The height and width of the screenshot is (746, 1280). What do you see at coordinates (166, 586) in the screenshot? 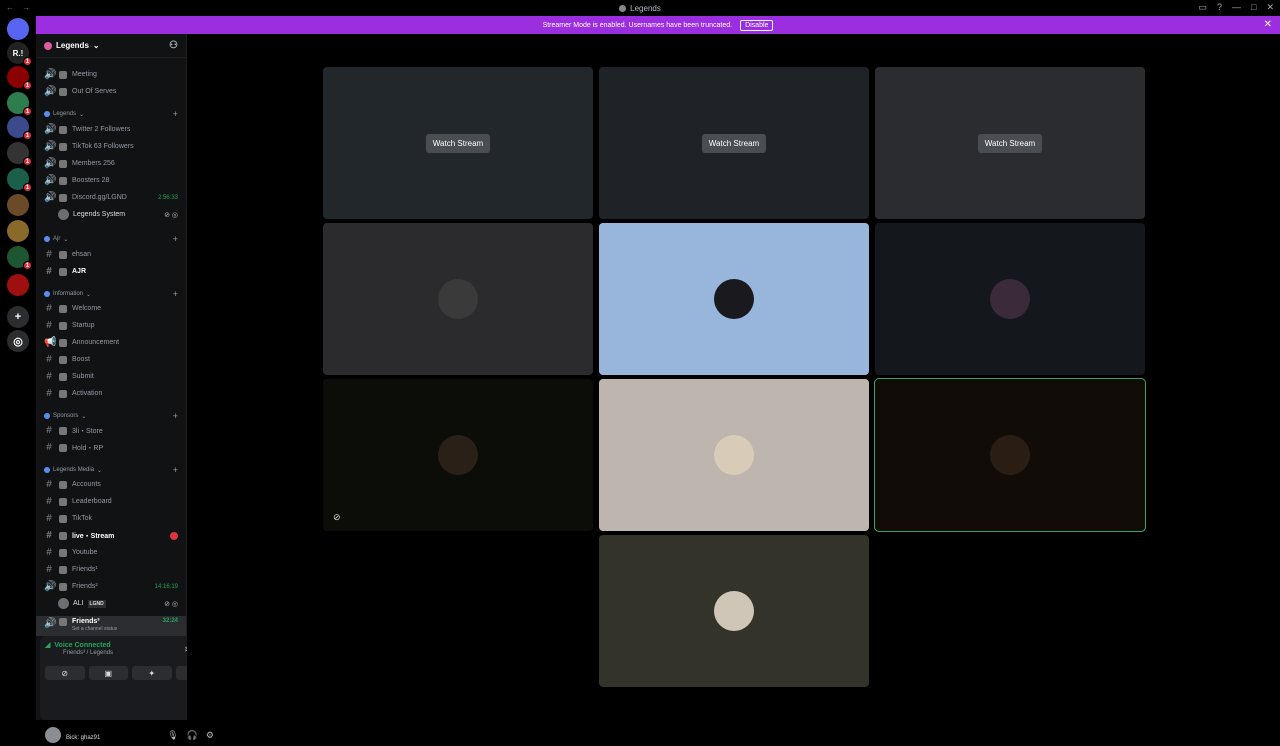
I see `voice-timer: 14:16:19` at bounding box center [166, 586].